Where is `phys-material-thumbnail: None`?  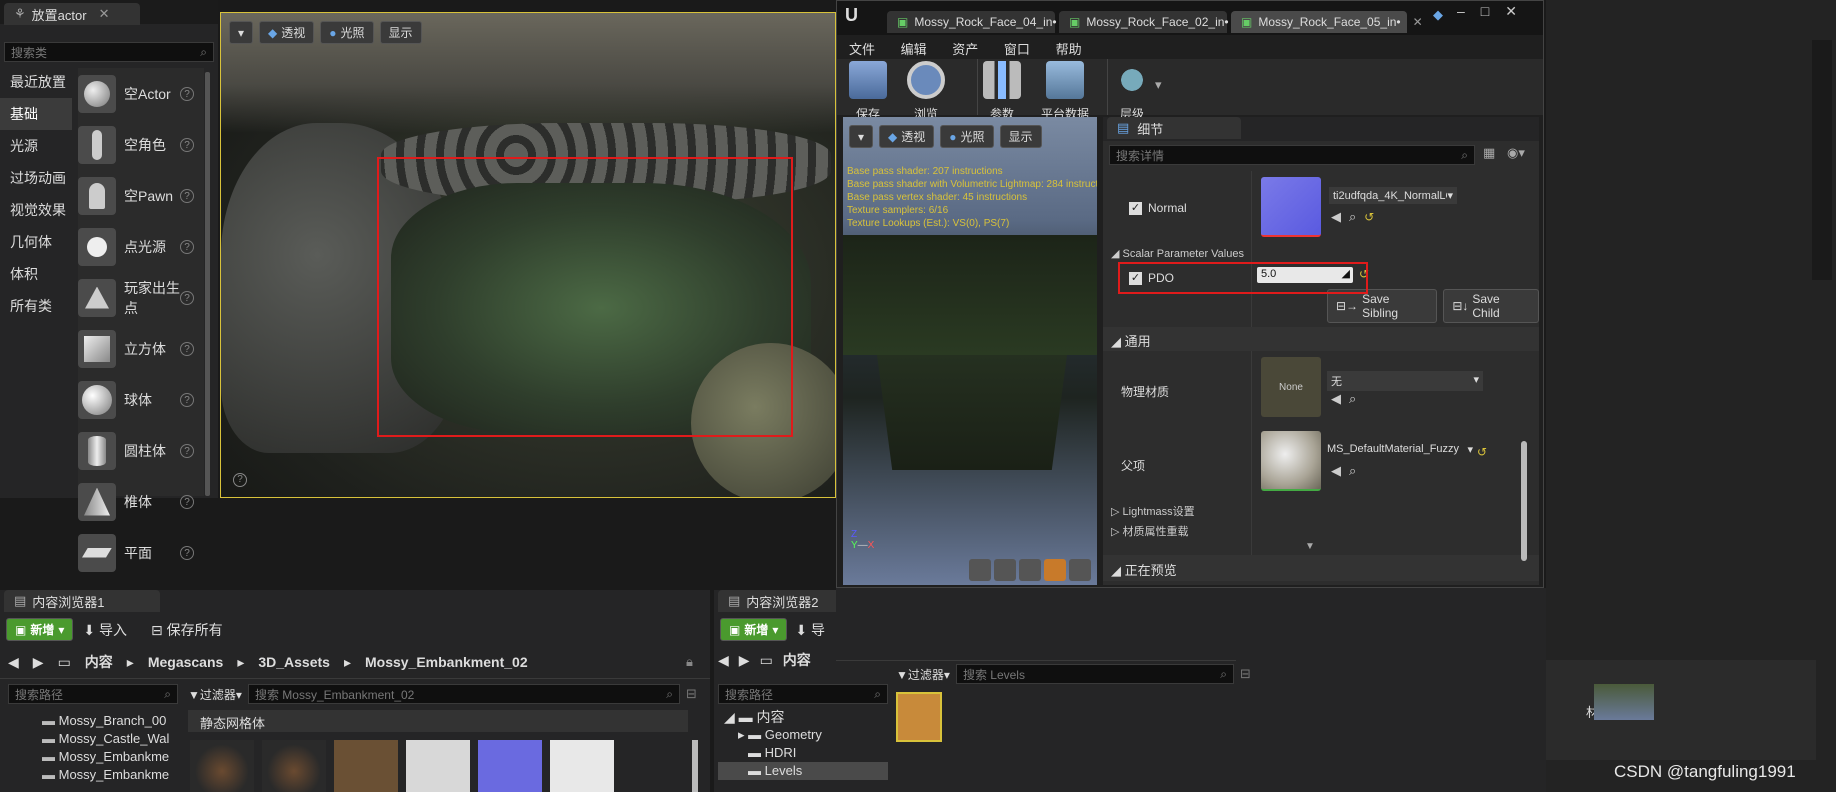 phys-material-thumbnail: None is located at coordinates (1291, 387).